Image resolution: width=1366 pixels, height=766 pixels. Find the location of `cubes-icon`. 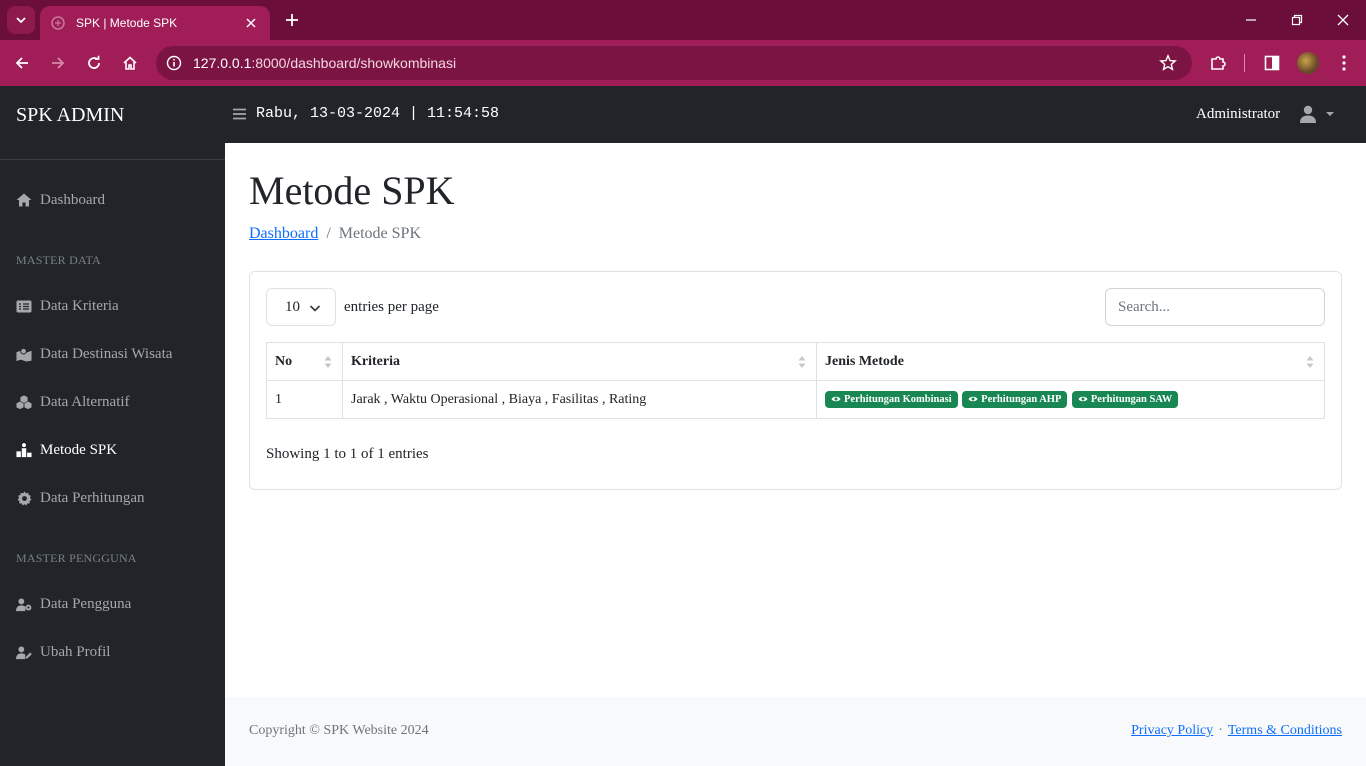

cubes-icon is located at coordinates (24, 402).